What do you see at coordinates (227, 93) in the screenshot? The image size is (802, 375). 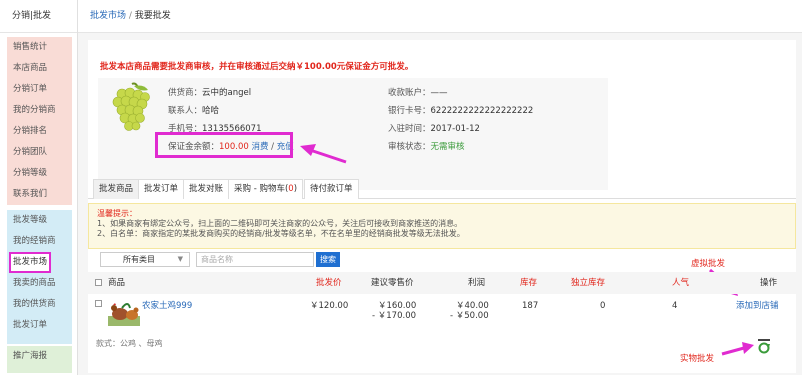 I see `supplier-name: 云中的angel` at bounding box center [227, 93].